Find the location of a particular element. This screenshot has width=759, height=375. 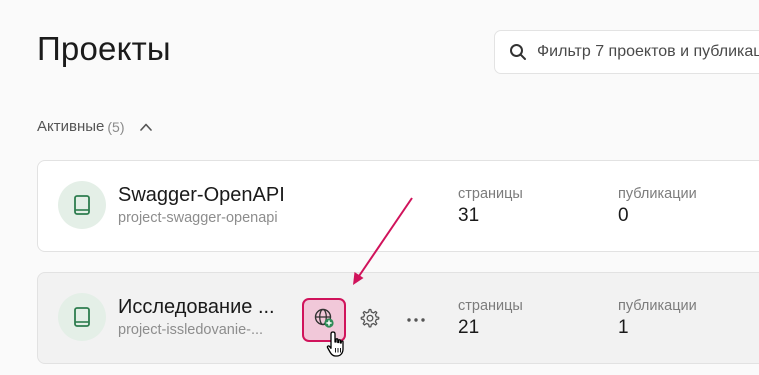

section-label: Активные is located at coordinates (71, 126).